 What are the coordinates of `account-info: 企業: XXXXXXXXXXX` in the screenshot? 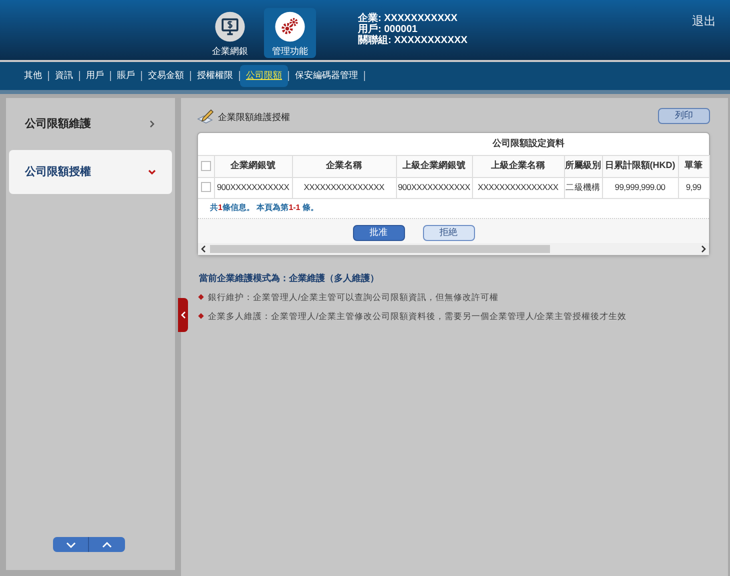 It's located at (408, 18).